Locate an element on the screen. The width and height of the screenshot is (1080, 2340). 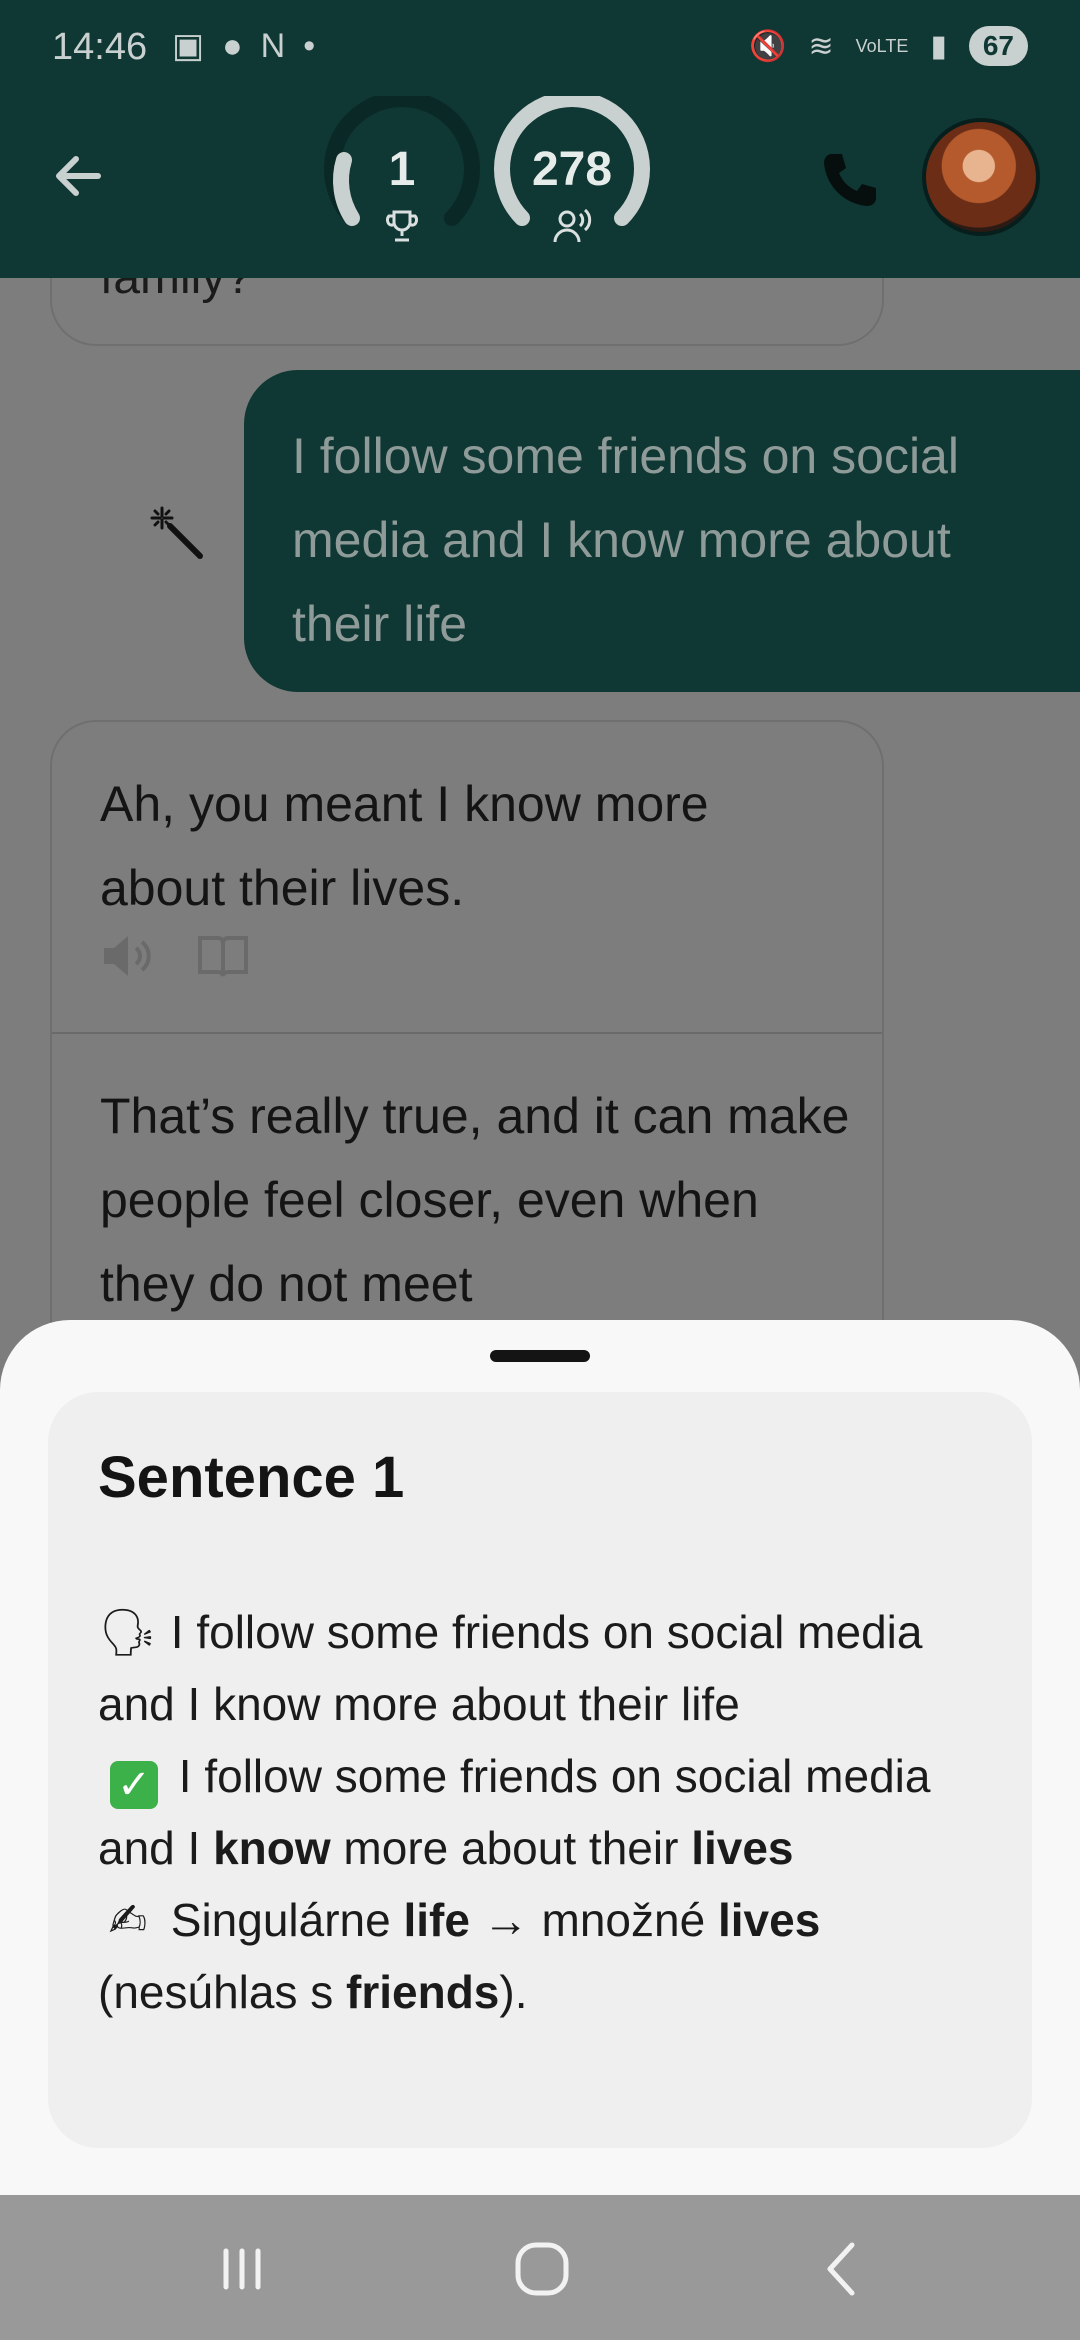
trophy-score-value: 1 is located at coordinates (402, 169).